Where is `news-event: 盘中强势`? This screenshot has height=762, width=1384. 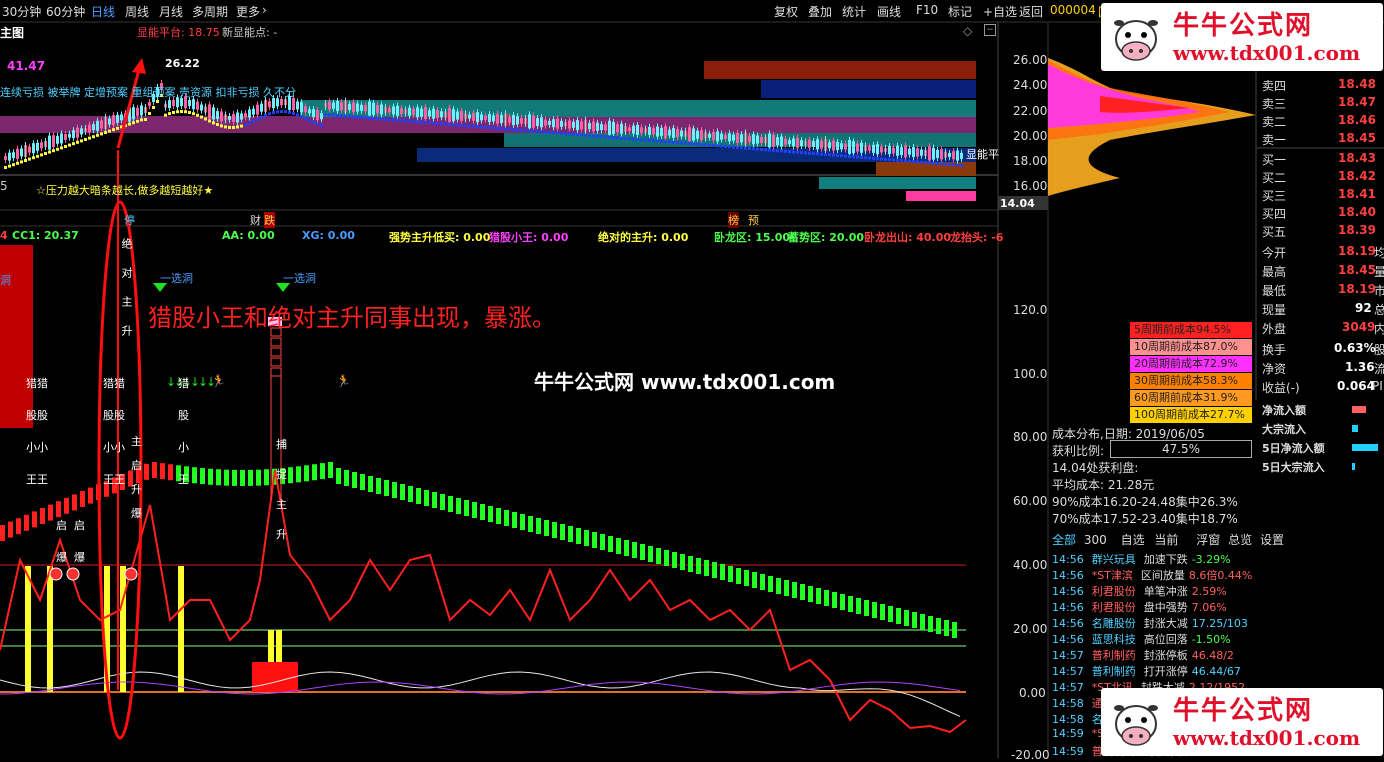
news-event: 盘中强势 is located at coordinates (1165, 607).